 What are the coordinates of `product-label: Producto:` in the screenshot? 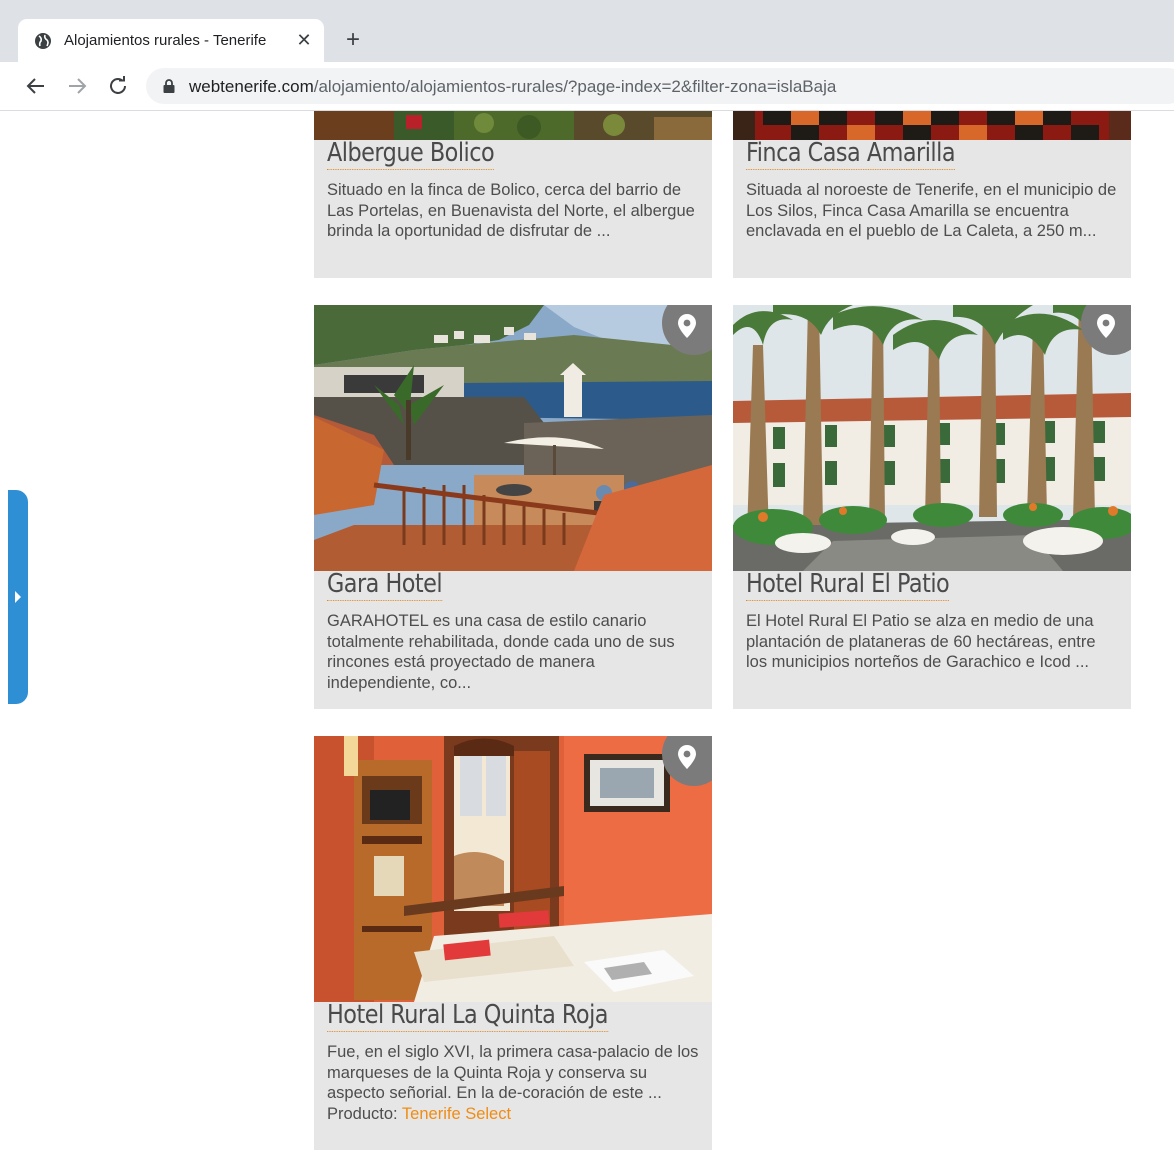 It's located at (364, 1113).